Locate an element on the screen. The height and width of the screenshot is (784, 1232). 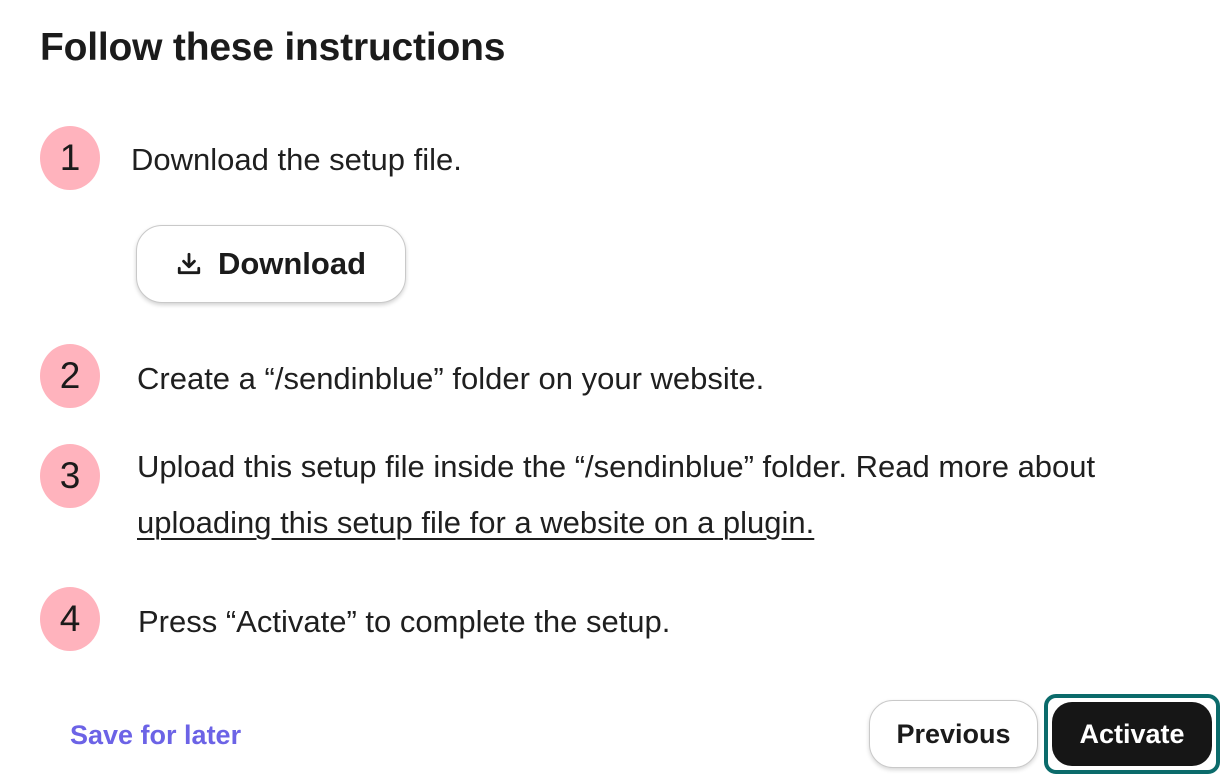
download-icon is located at coordinates (189, 264).